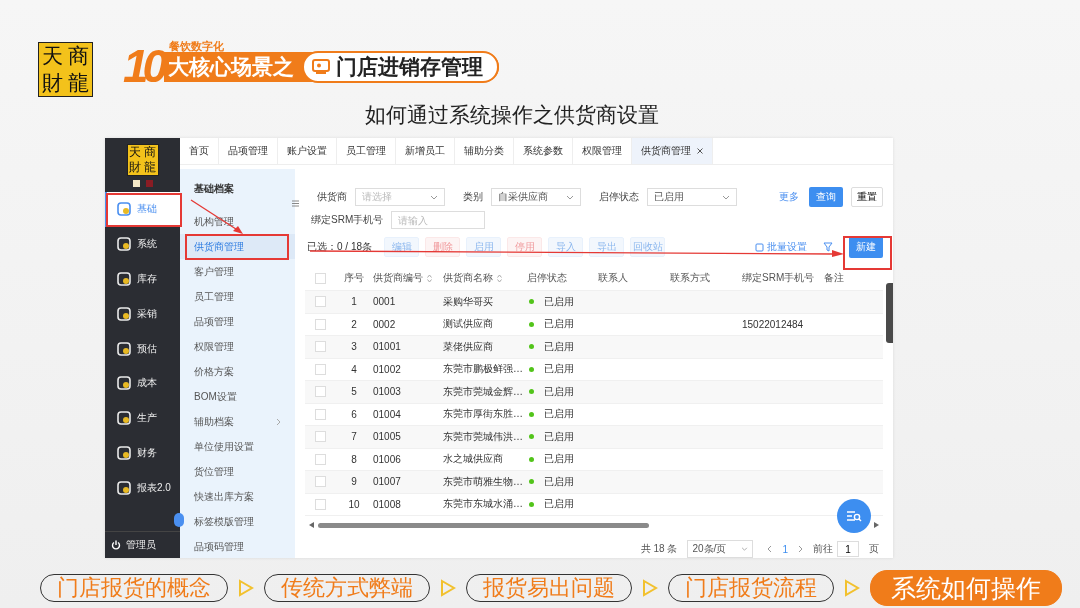 Image resolution: width=1080 pixels, height=608 pixels. Describe the element at coordinates (385, 302) in the screenshot. I see `table-cell-text: 0001` at that location.